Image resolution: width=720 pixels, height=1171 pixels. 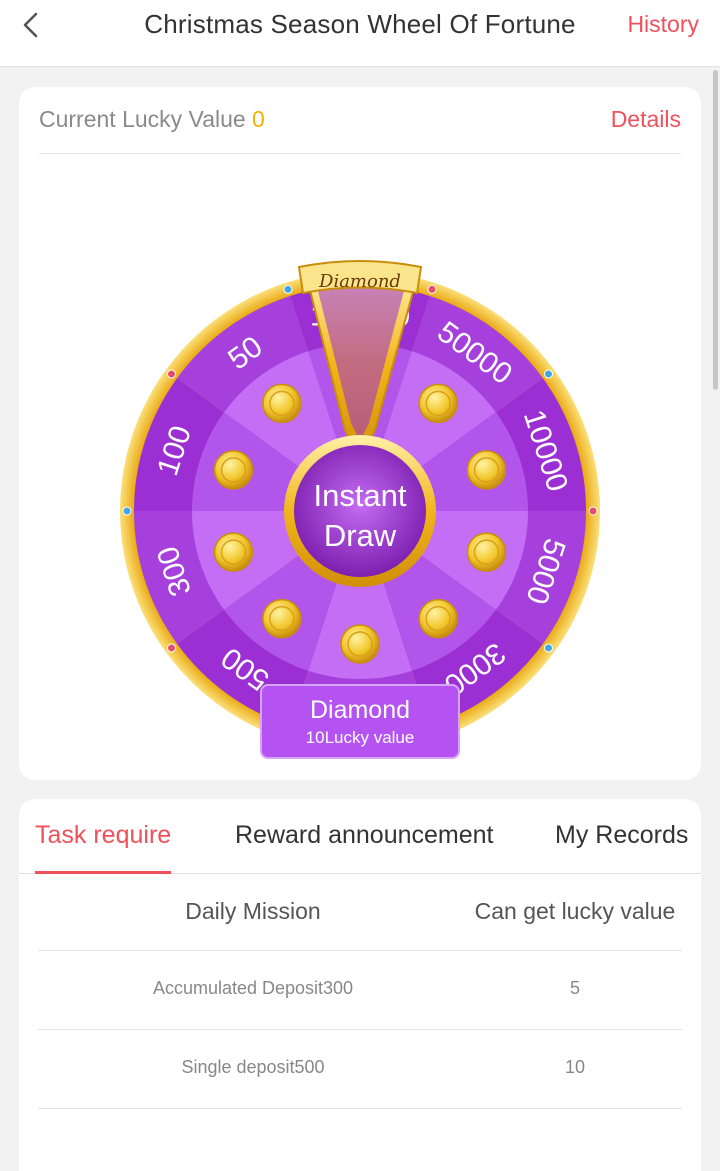 I want to click on mission-lucky-value: 5, so click(x=574, y=988).